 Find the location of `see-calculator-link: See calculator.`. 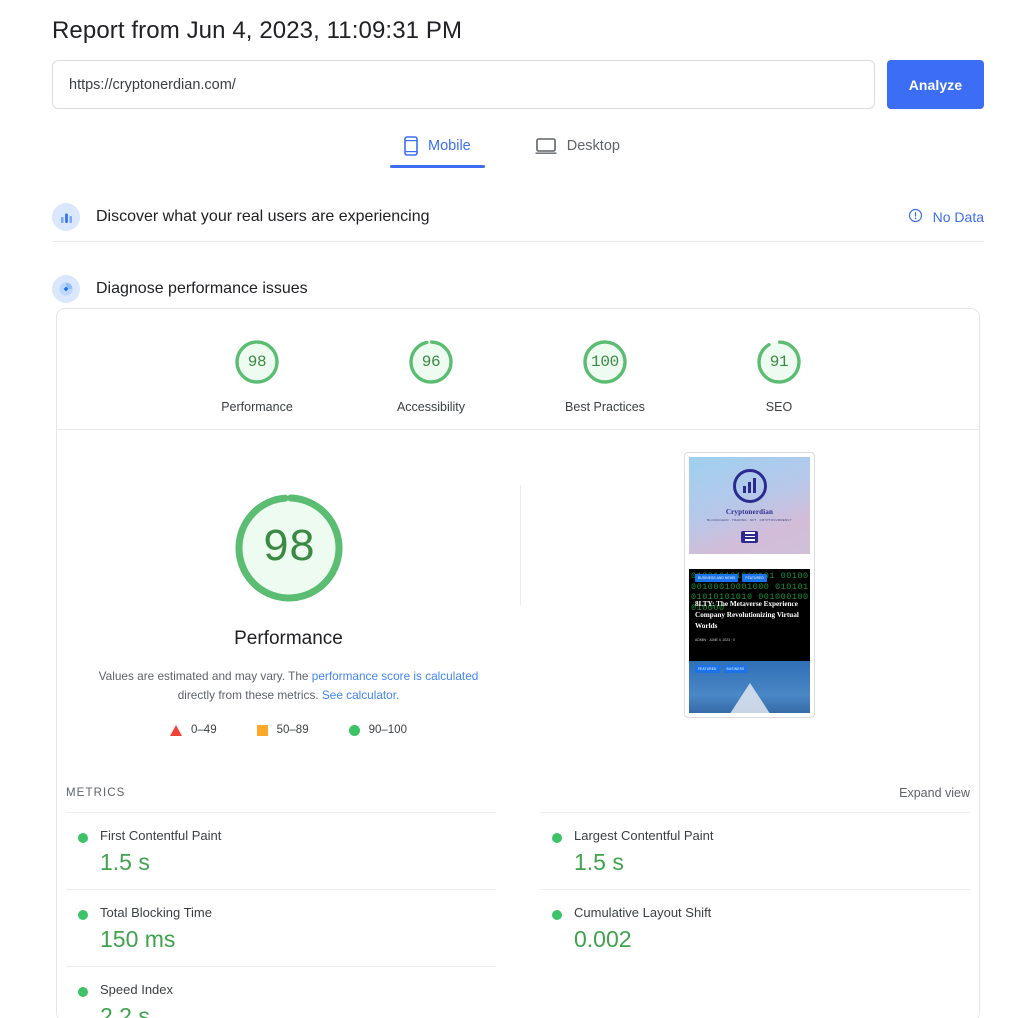

see-calculator-link: See calculator. is located at coordinates (360, 695).